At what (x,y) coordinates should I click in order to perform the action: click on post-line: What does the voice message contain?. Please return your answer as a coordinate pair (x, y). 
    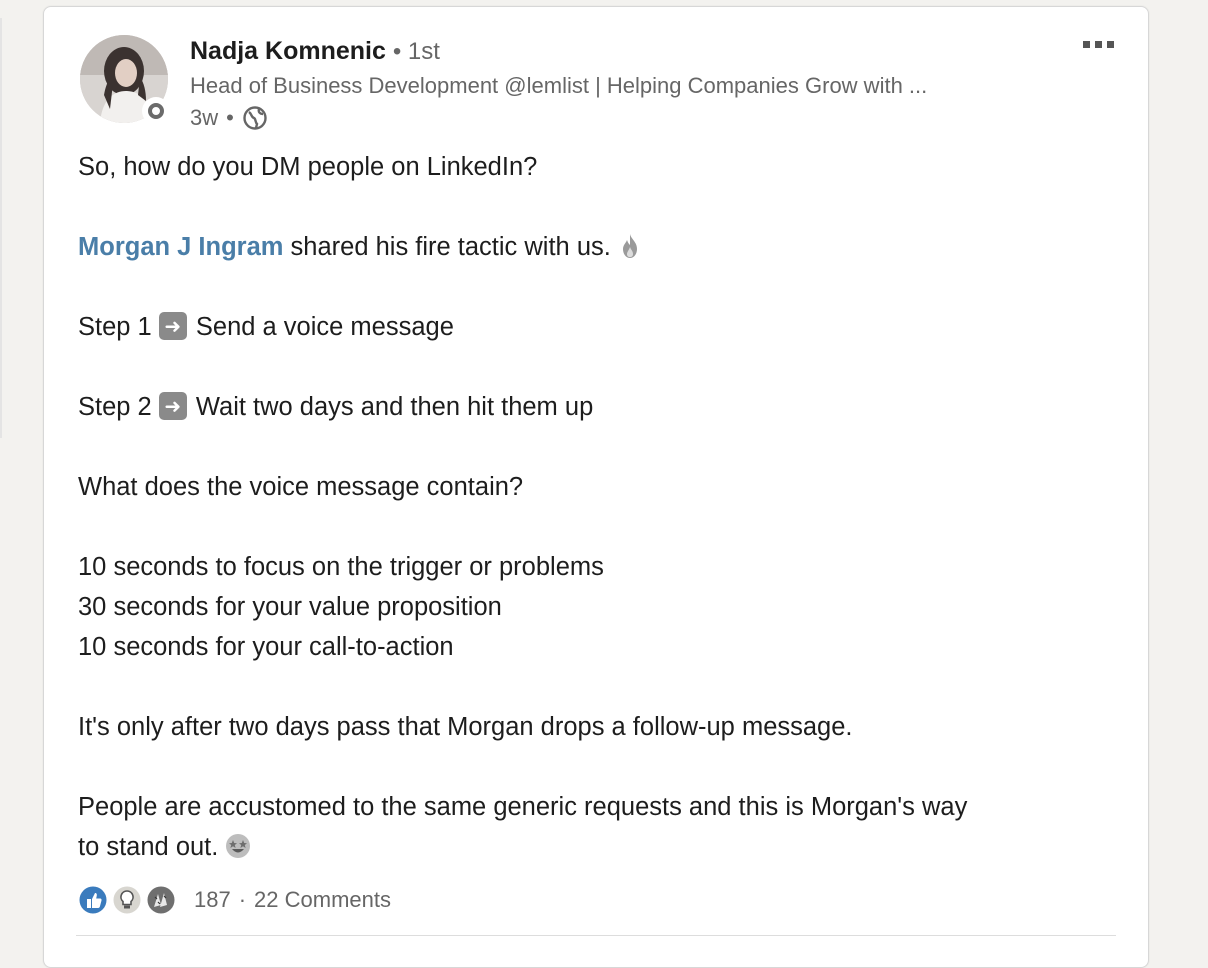
    Looking at the image, I should click on (301, 487).